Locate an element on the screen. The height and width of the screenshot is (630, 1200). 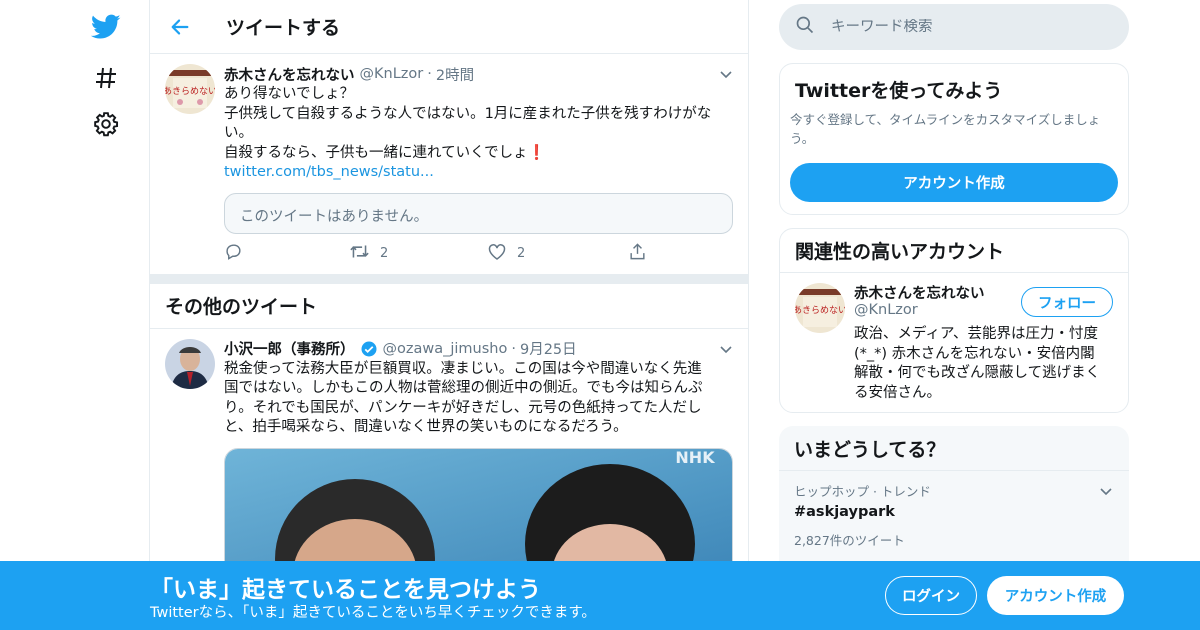
reply-button is located at coordinates (286, 253).